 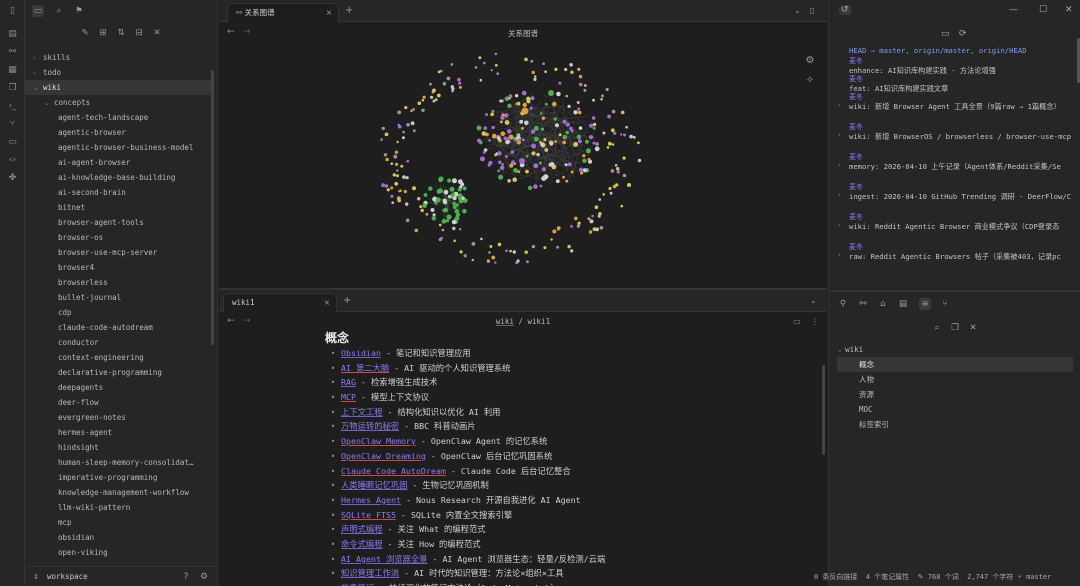 What do you see at coordinates (85, 33) in the screenshot?
I see `new-note-icon: ✎` at bounding box center [85, 33].